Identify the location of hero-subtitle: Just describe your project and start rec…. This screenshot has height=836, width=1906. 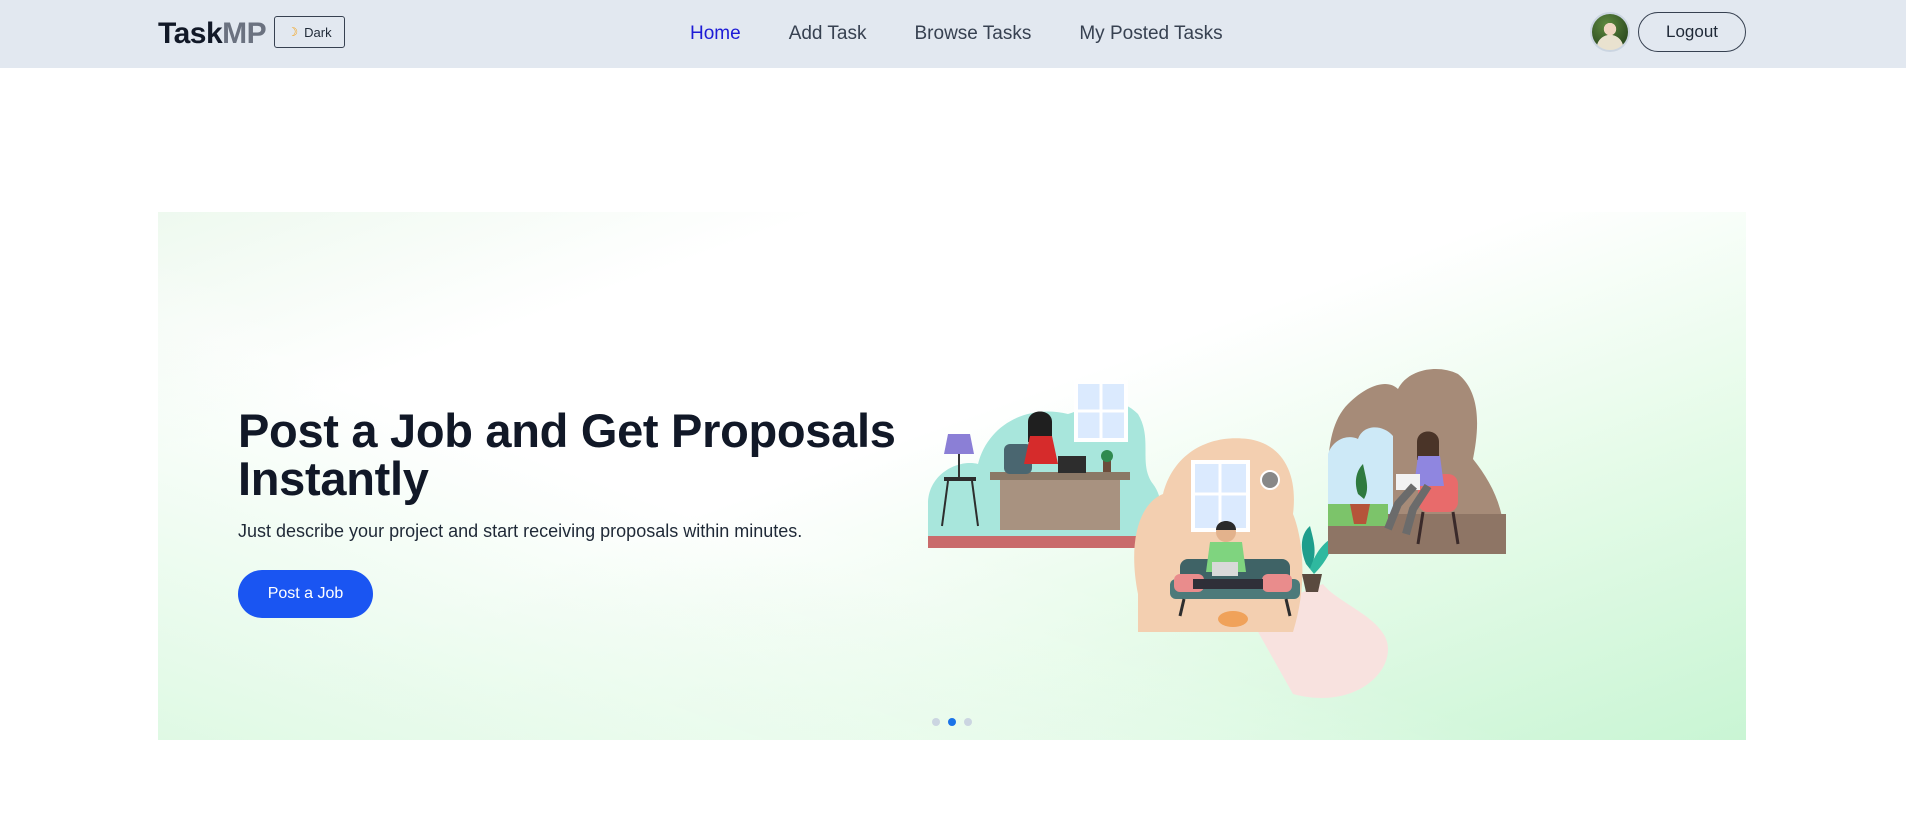
(520, 531).